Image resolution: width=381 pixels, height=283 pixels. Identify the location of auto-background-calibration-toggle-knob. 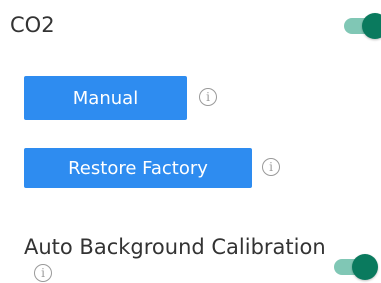
(365, 267).